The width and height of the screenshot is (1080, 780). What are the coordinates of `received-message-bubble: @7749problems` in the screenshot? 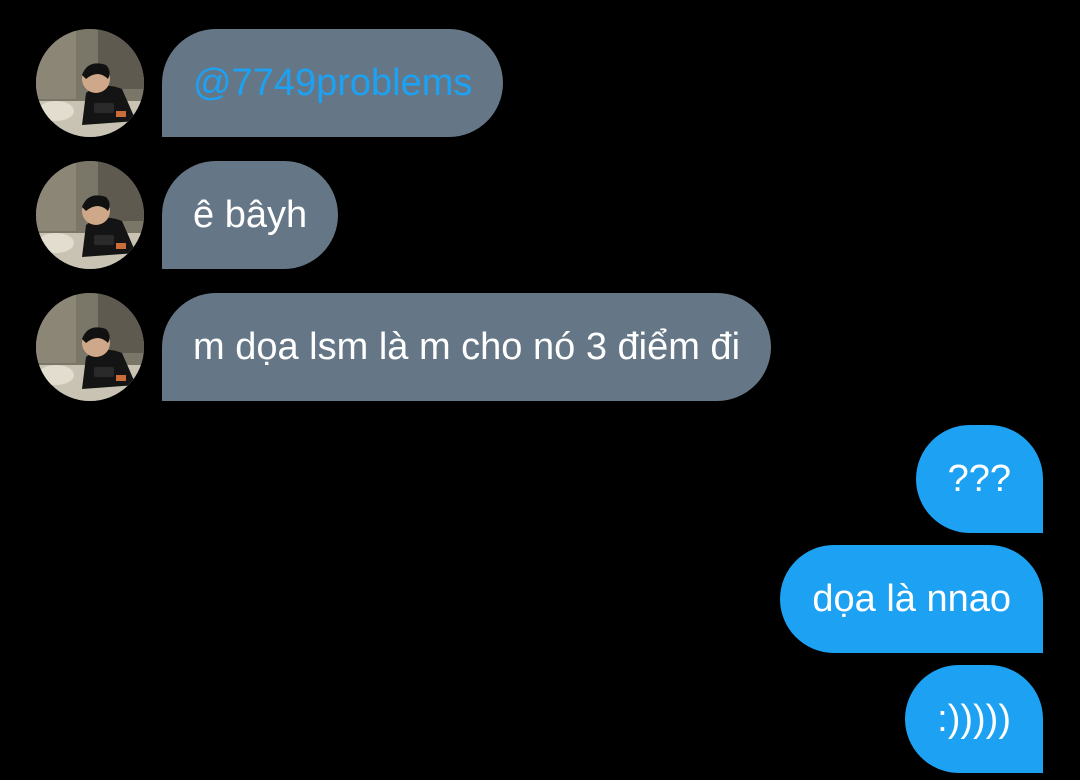 It's located at (333, 83).